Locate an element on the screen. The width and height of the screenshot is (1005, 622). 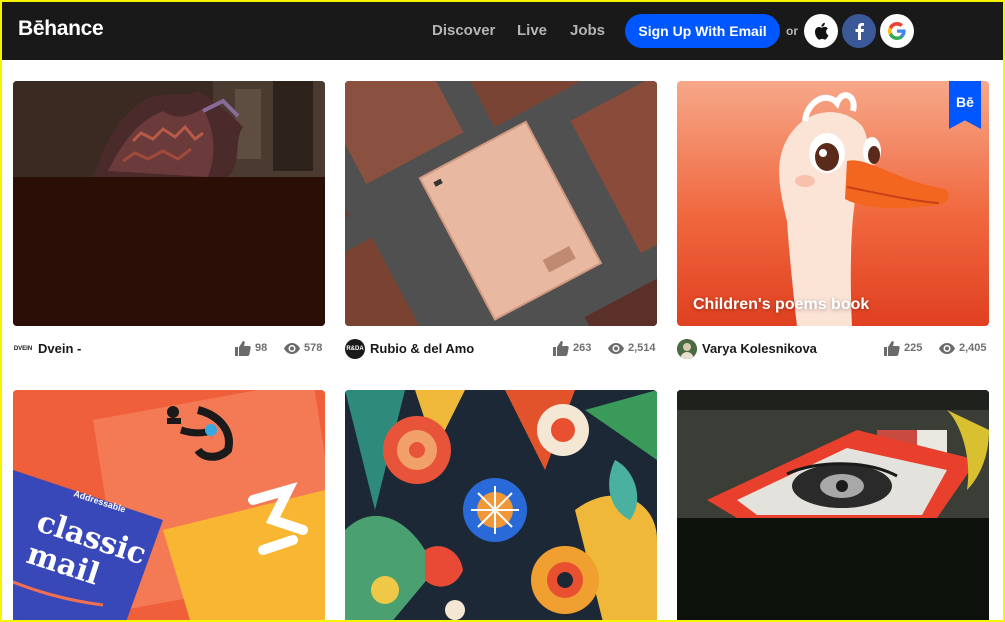
google-icon is located at coordinates (897, 31).